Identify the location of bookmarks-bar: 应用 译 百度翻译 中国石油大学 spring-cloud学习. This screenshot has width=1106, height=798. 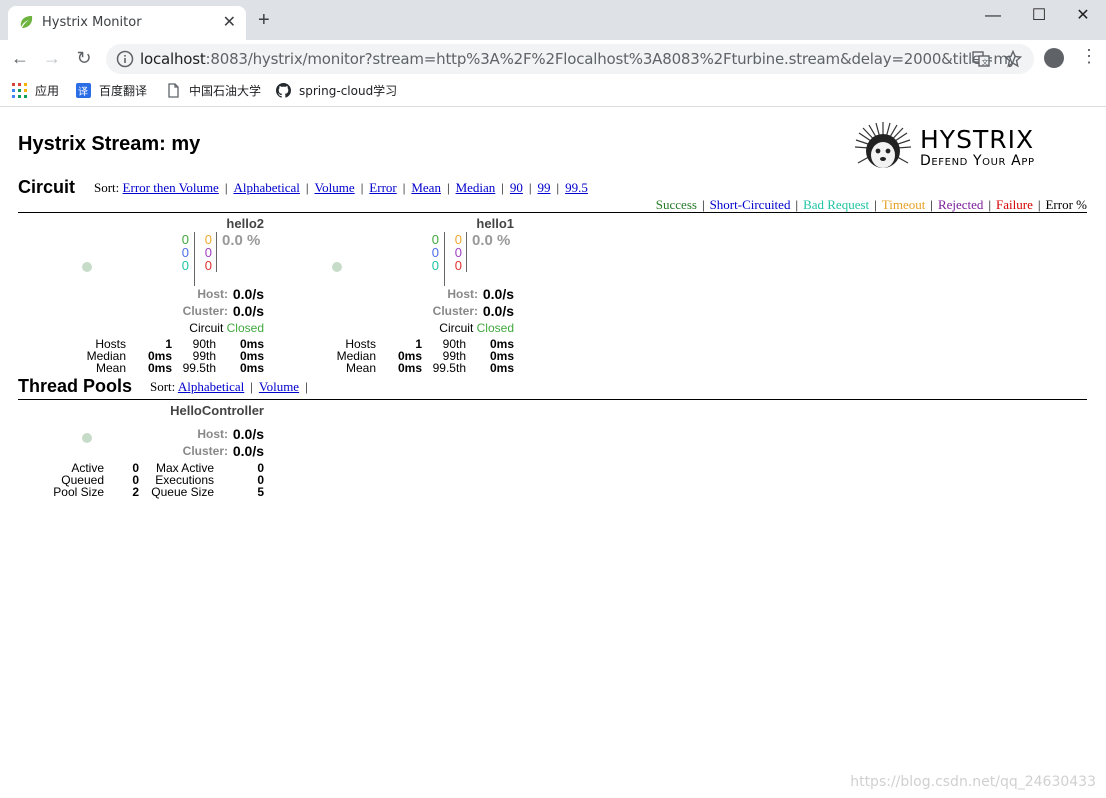
(553, 91).